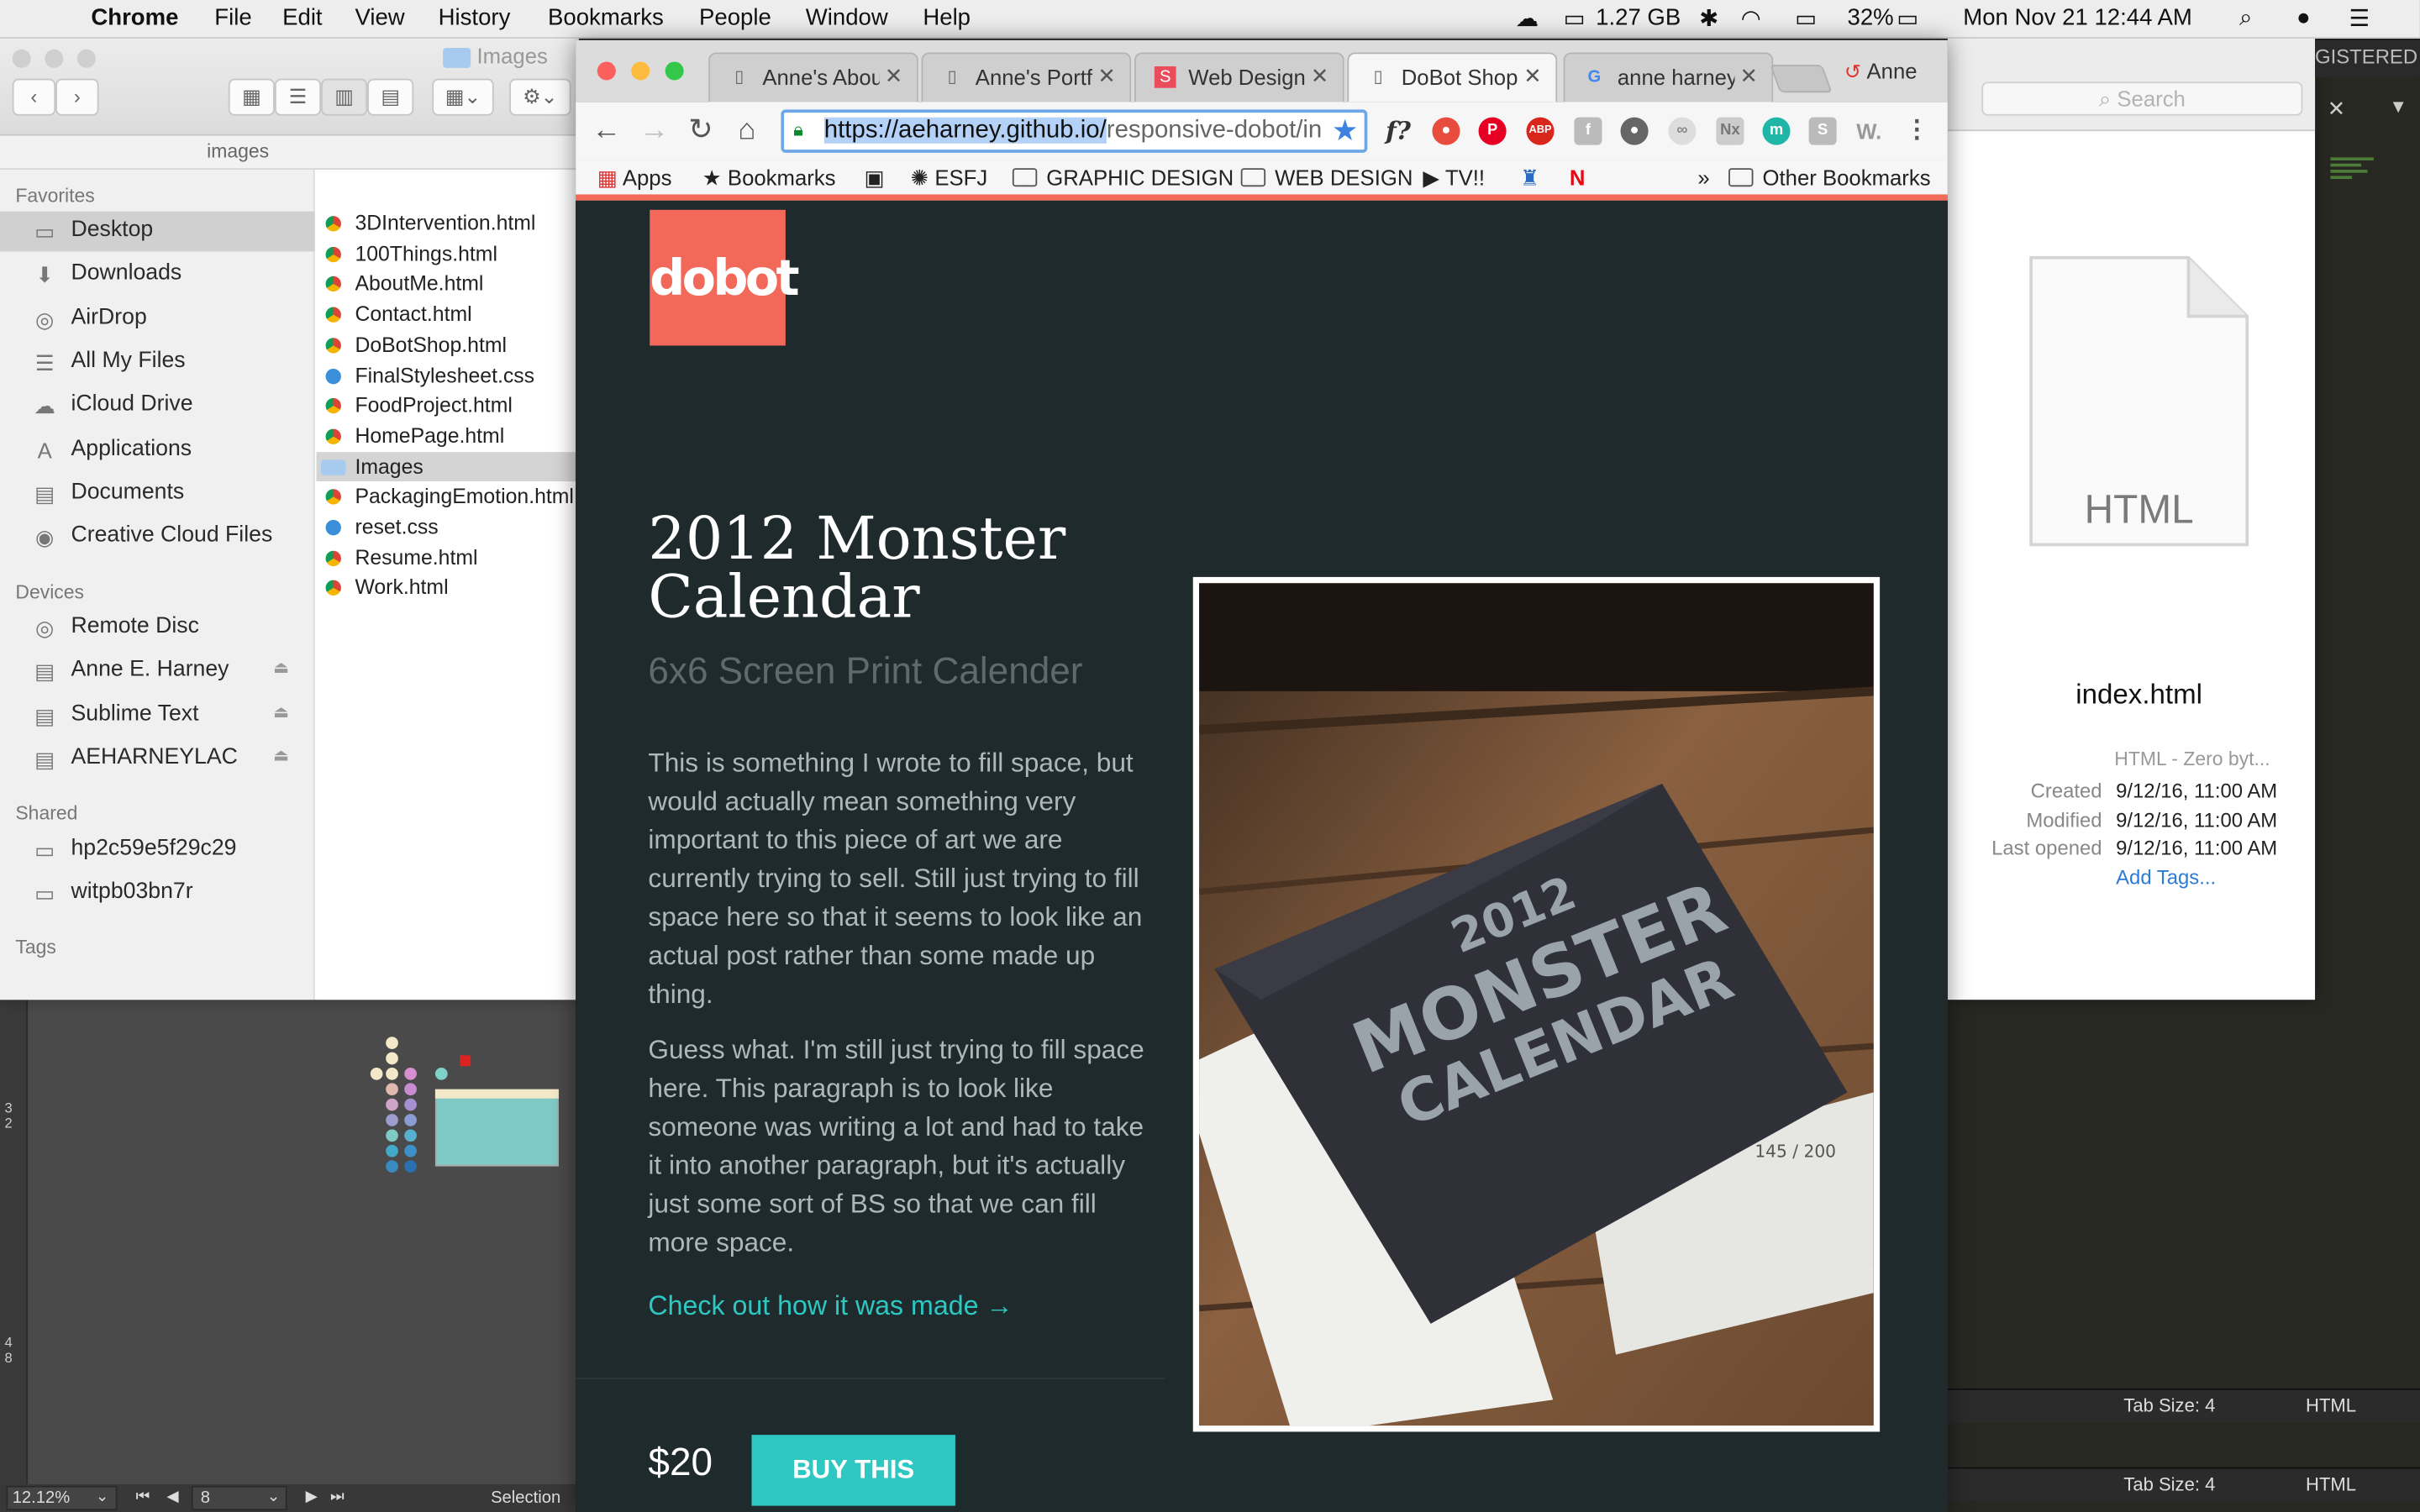 This screenshot has width=2420, height=1512. I want to click on last-page-icon: ⏭, so click(337, 1496).